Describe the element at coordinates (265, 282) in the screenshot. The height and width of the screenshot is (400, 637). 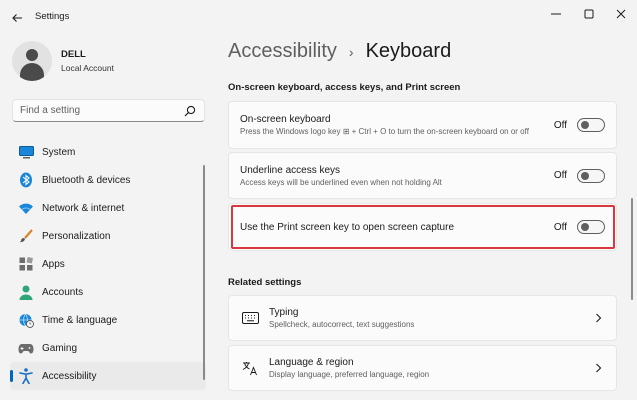
I see `section-title-related: Related settings` at that location.